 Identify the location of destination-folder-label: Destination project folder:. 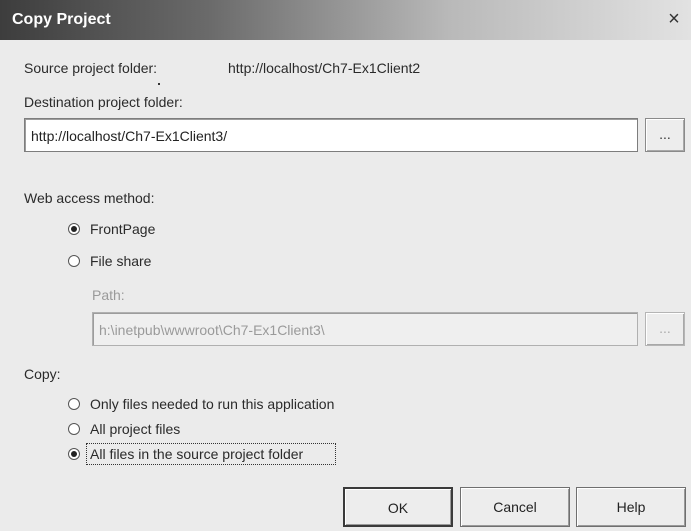
(103, 102).